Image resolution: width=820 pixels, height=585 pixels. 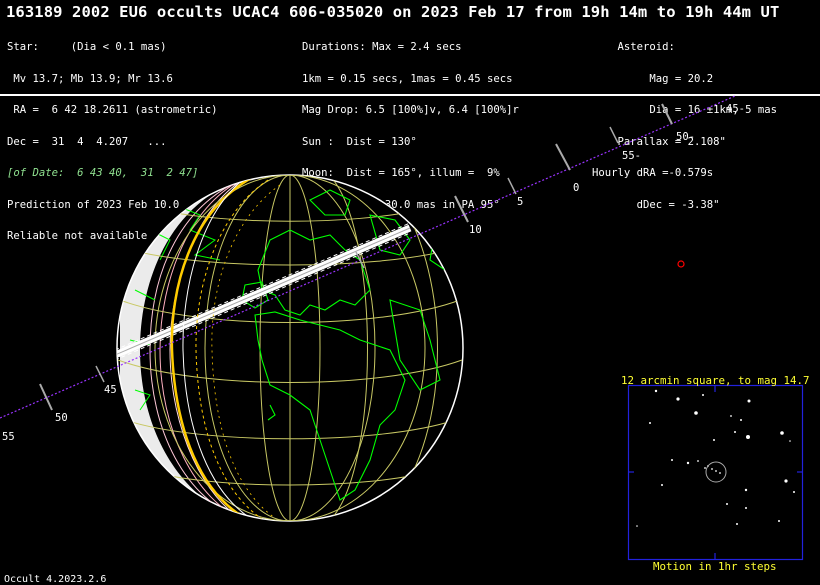 What do you see at coordinates (576, 188) in the screenshot?
I see `track-label: 0` at bounding box center [576, 188].